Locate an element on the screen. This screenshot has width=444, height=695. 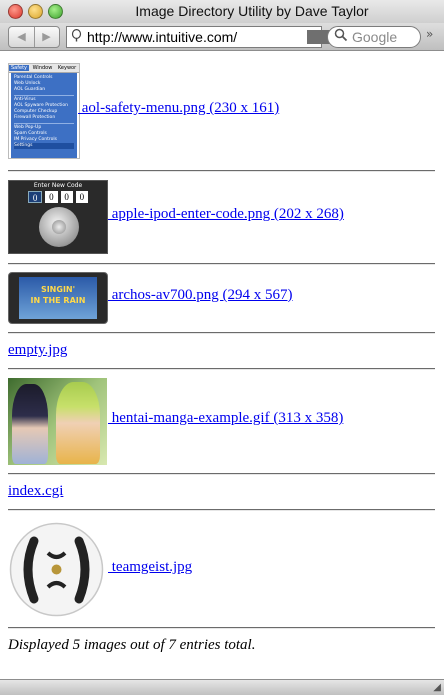
file-link: aol-safety-menu.png (230 x 161) is located at coordinates (178, 108).